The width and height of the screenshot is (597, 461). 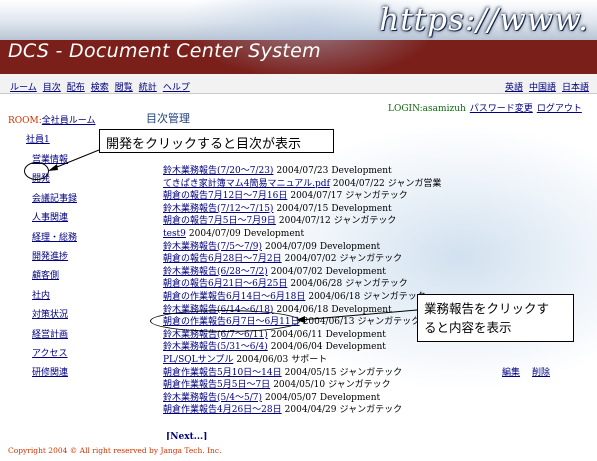 What do you see at coordinates (54, 316) in the screenshot?
I see `folder-countermeasures: 対策状況` at bounding box center [54, 316].